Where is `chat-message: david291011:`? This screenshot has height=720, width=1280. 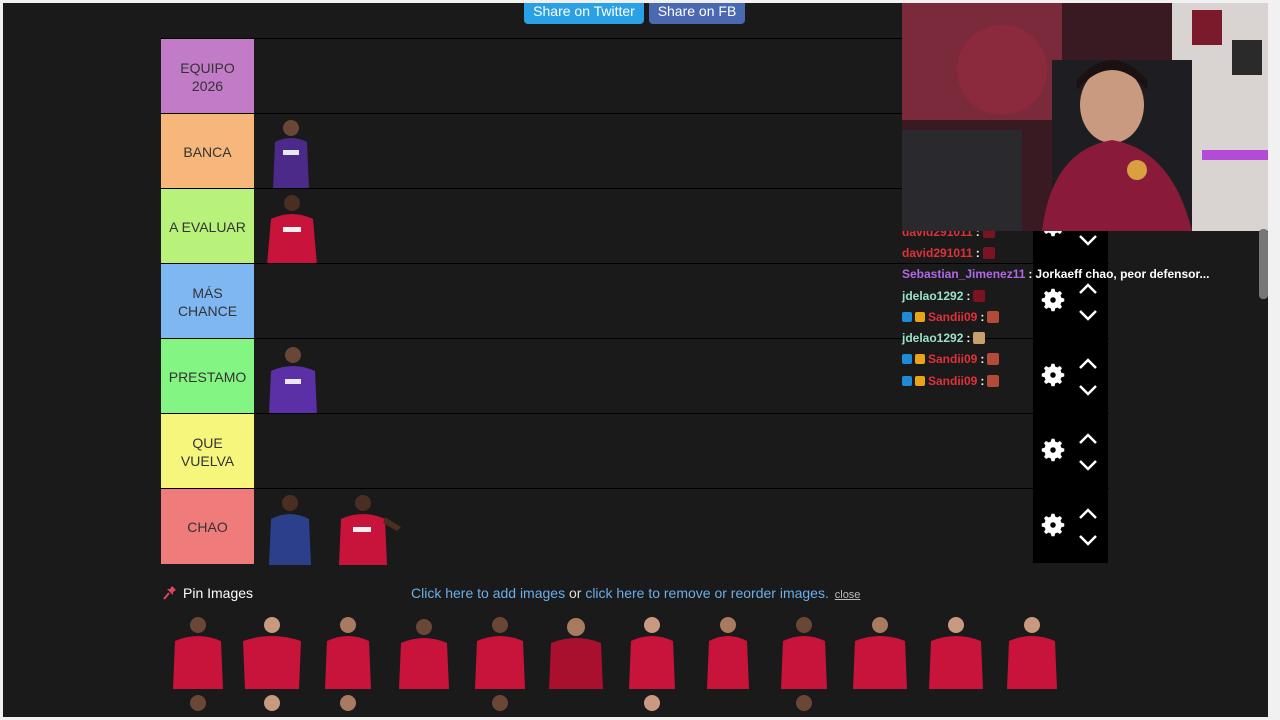 chat-message: david291011: is located at coordinates (967, 252).